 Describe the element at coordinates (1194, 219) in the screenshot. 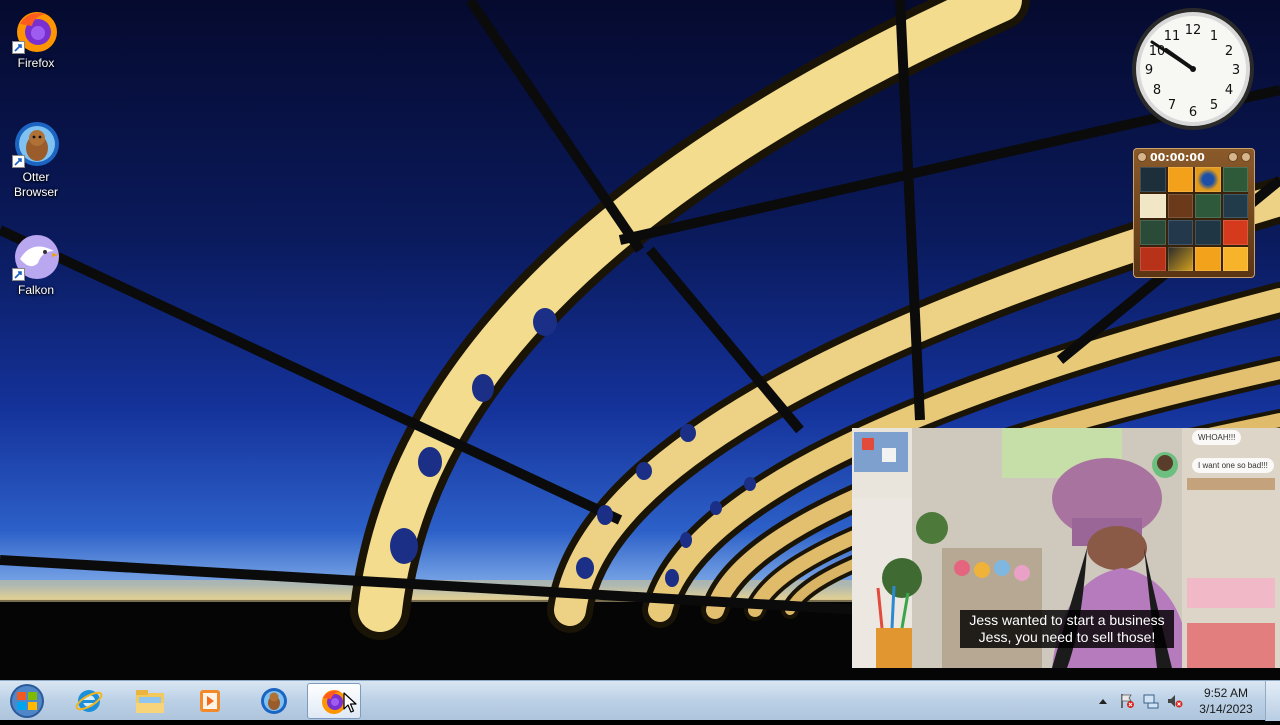

I see `puzzle-grid` at that location.